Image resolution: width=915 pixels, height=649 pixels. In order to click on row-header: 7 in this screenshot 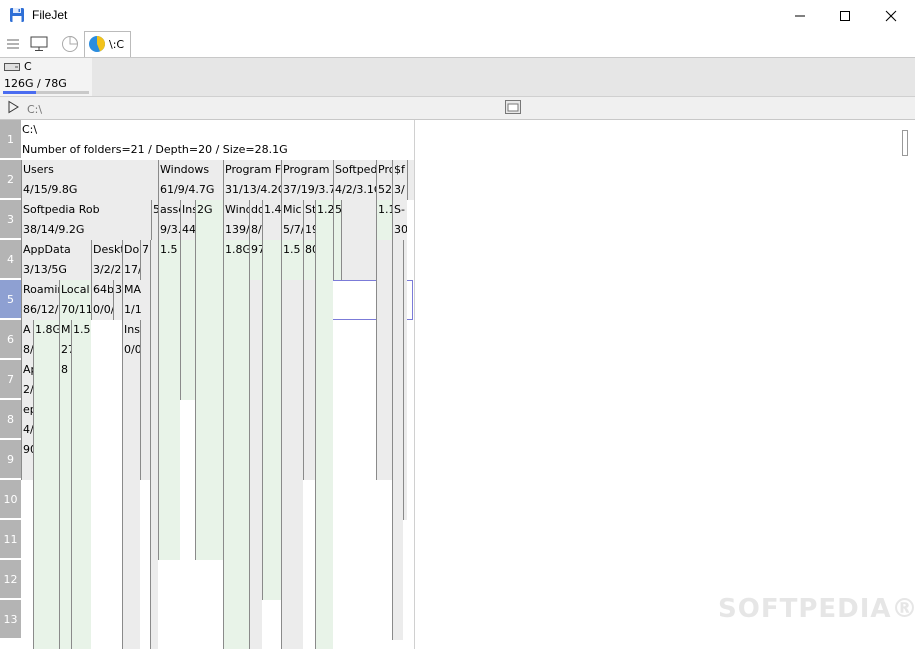, I will do `click(10, 379)`.